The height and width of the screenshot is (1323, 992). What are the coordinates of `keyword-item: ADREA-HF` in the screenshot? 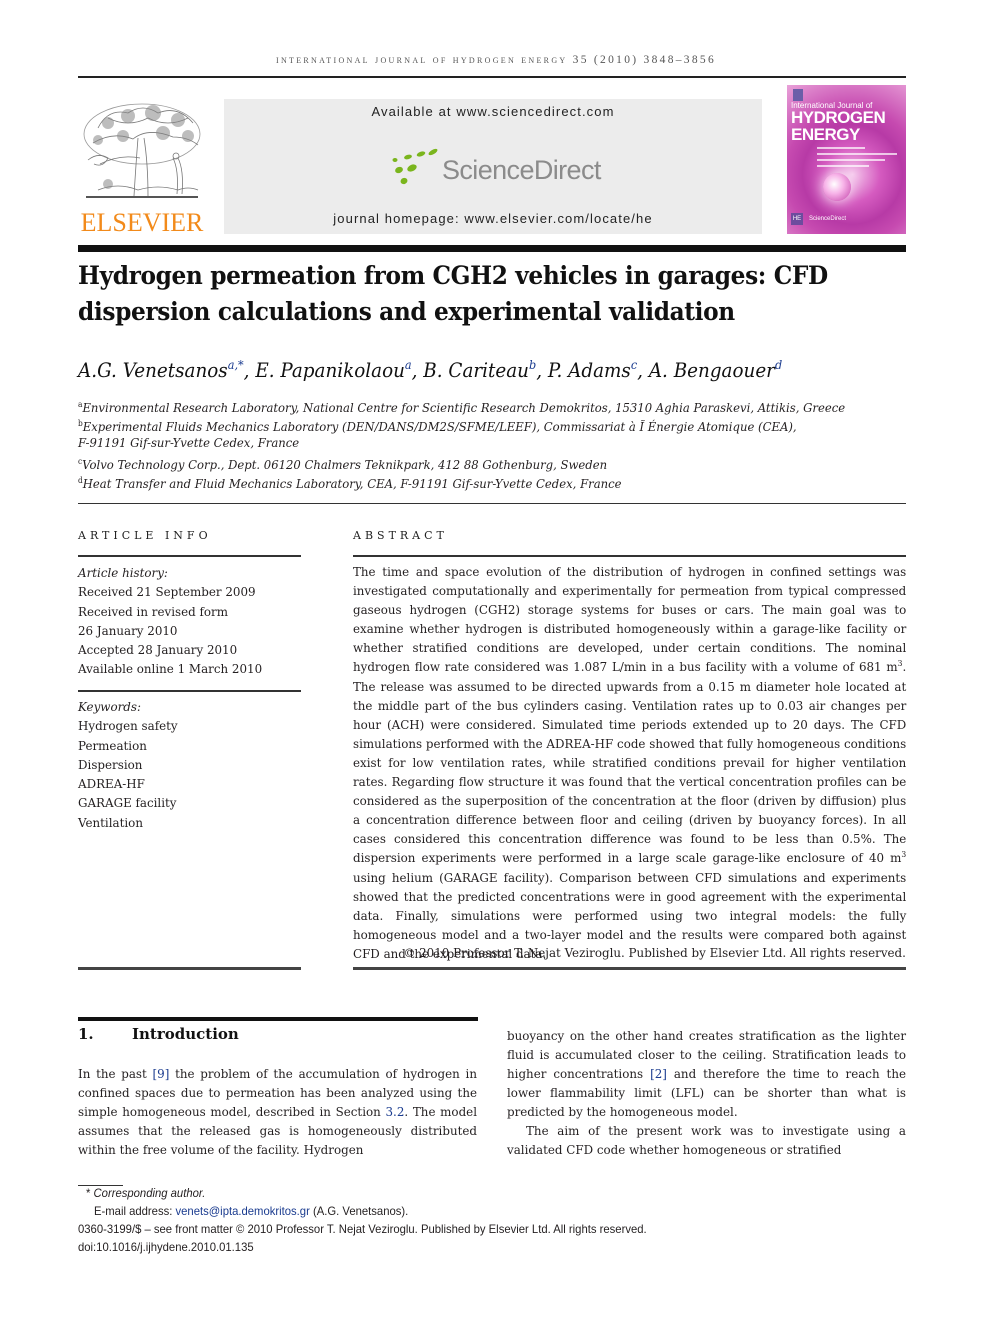 It's located at (111, 784).